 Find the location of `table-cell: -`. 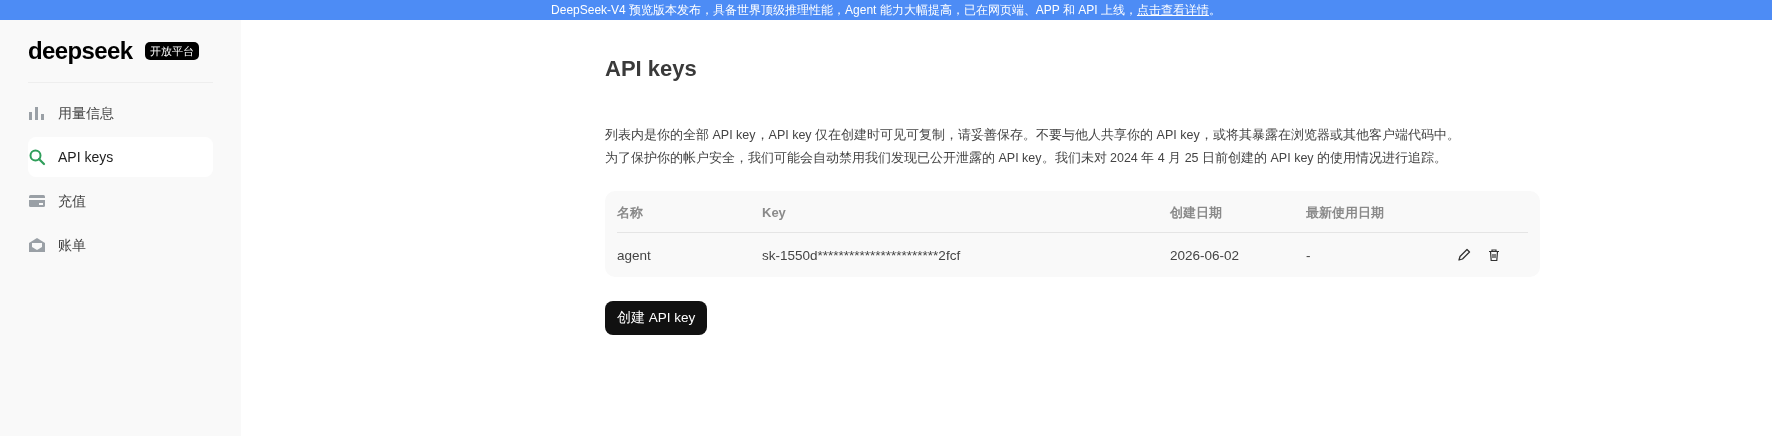

table-cell: - is located at coordinates (1308, 255).